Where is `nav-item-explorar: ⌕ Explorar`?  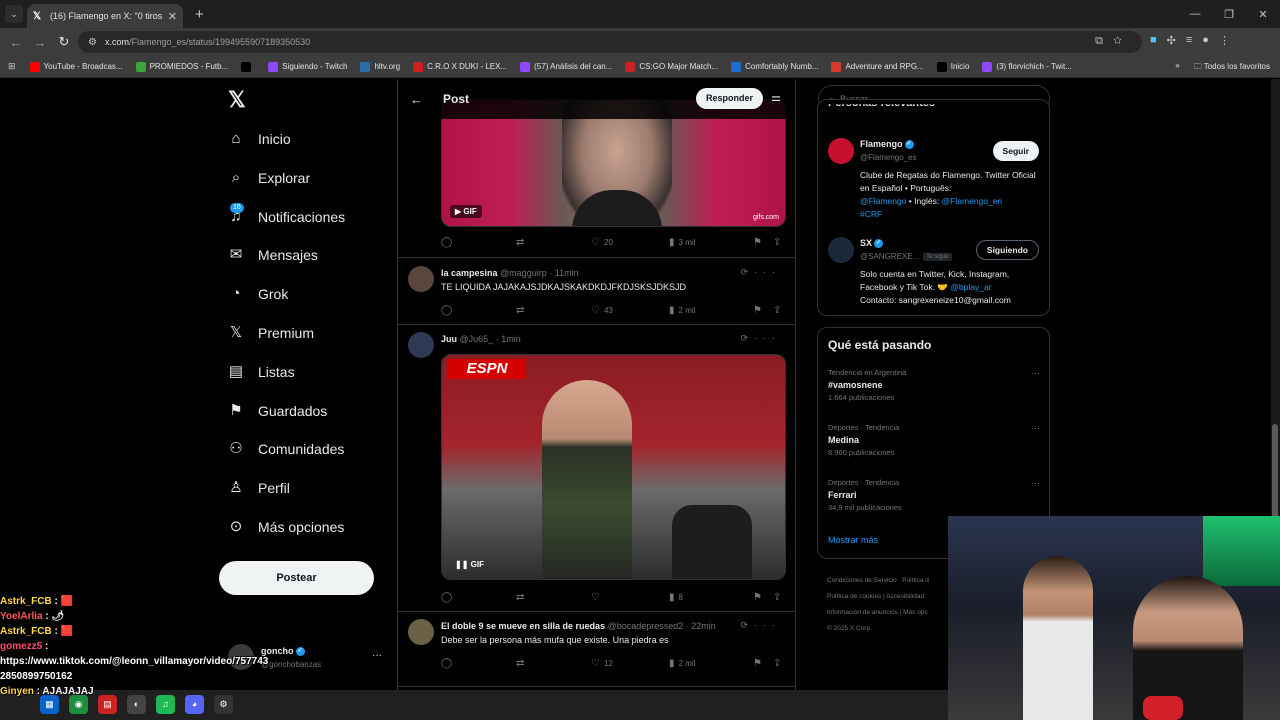 nav-item-explorar: ⌕ Explorar is located at coordinates (269, 177).